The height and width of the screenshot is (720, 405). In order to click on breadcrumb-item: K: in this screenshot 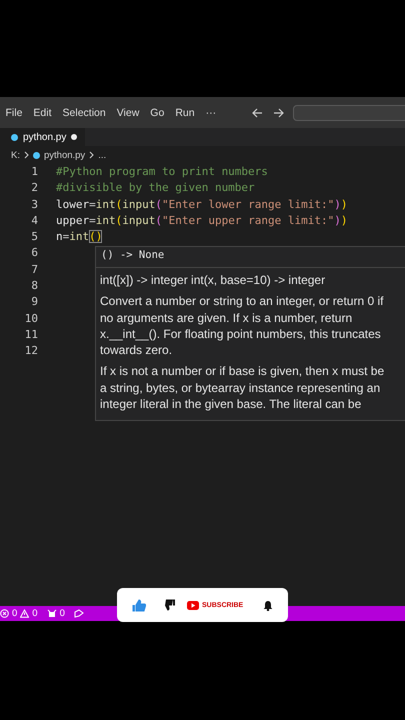, I will do `click(15, 155)`.